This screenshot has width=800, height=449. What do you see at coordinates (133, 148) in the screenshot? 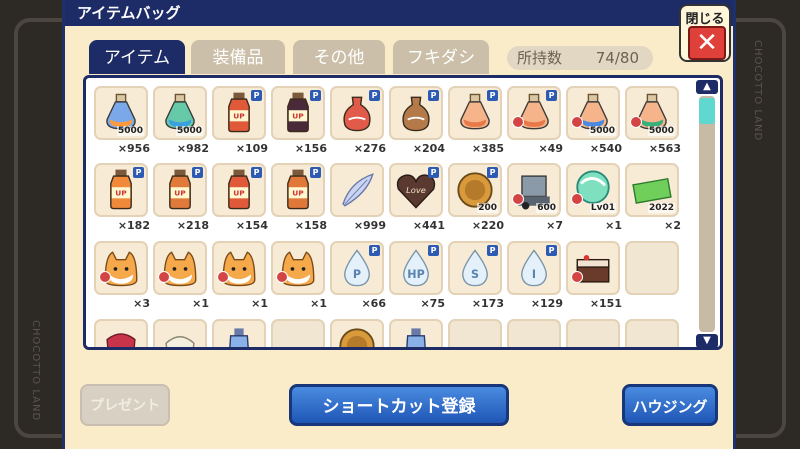
I see `item-quantity: ×956` at bounding box center [133, 148].